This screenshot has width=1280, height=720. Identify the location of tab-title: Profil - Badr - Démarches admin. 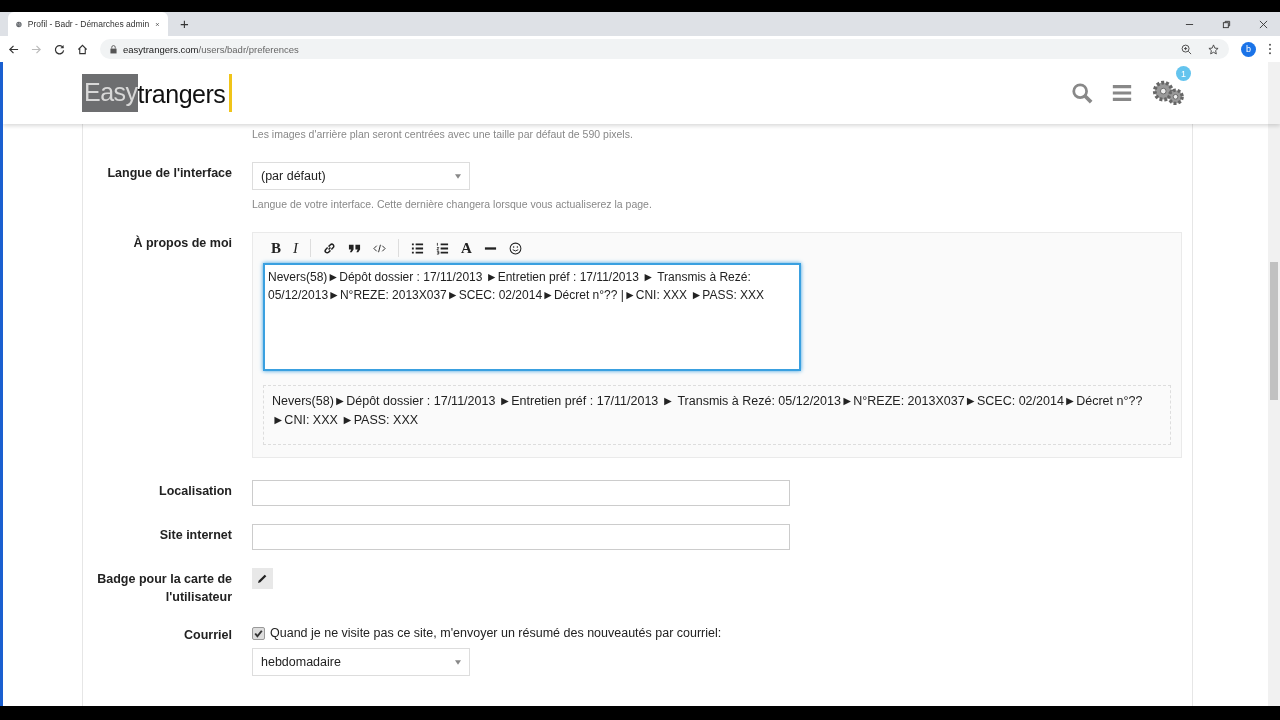
(88, 24).